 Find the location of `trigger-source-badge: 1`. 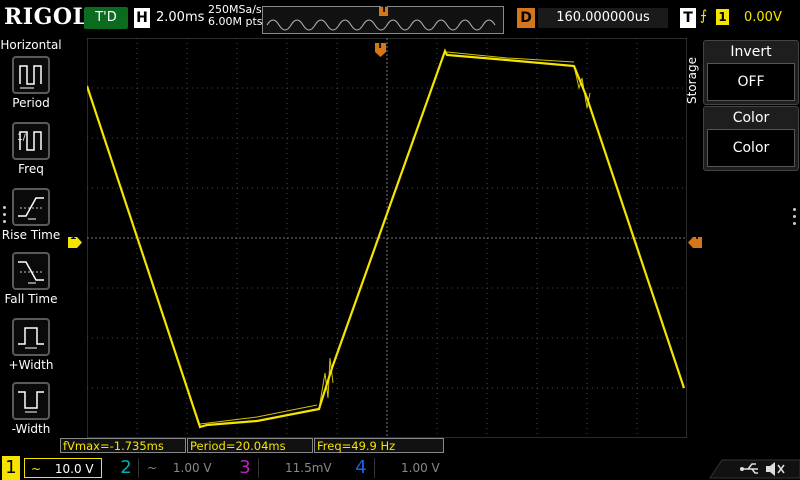

trigger-source-badge: 1 is located at coordinates (722, 17).